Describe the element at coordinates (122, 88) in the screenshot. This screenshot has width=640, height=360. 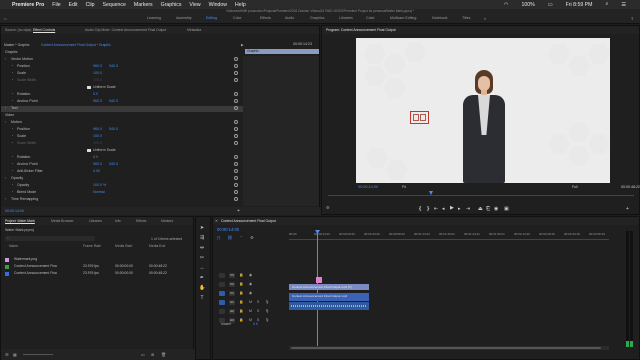
I see `effect-property-row: Uniform Scale` at that location.